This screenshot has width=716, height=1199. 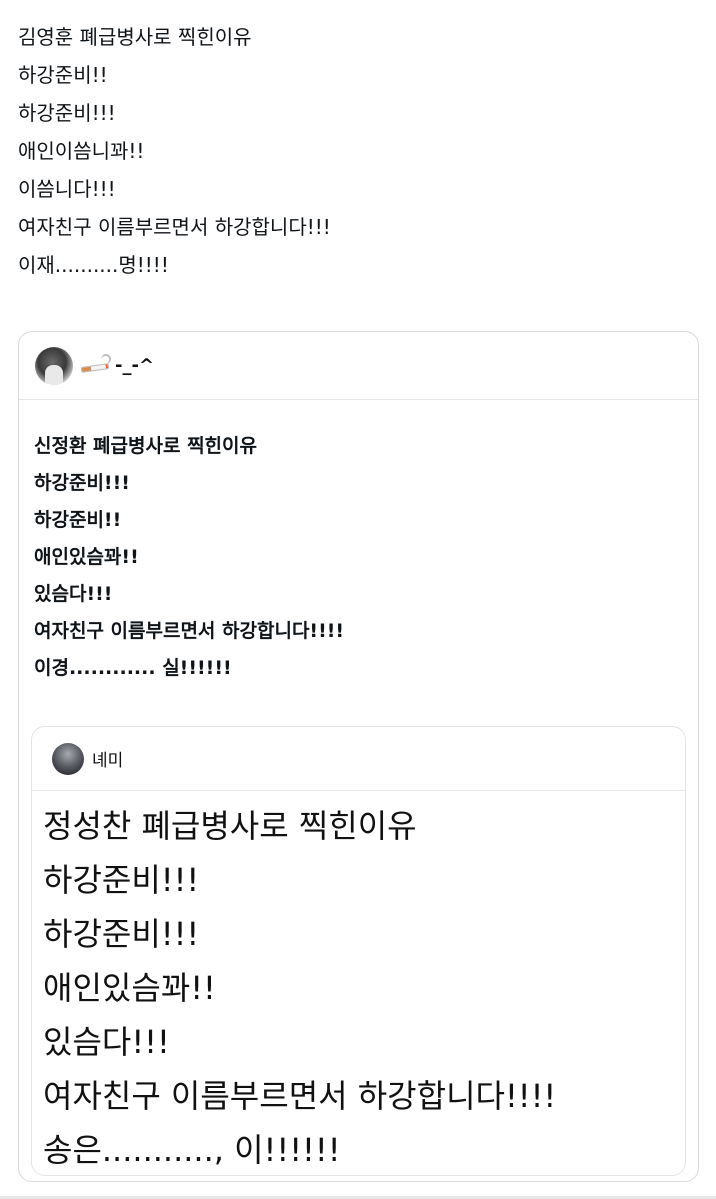 I want to click on tweet-text-line: 이재..........명!!!!, so click(x=93, y=265).